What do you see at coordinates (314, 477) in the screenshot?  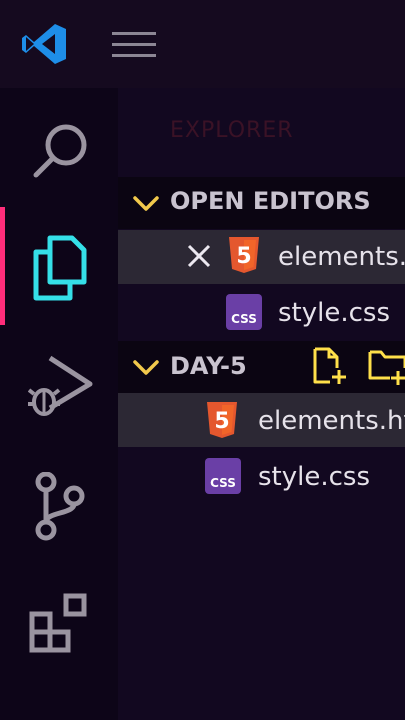 I see `file-tree-filename: style.css` at bounding box center [314, 477].